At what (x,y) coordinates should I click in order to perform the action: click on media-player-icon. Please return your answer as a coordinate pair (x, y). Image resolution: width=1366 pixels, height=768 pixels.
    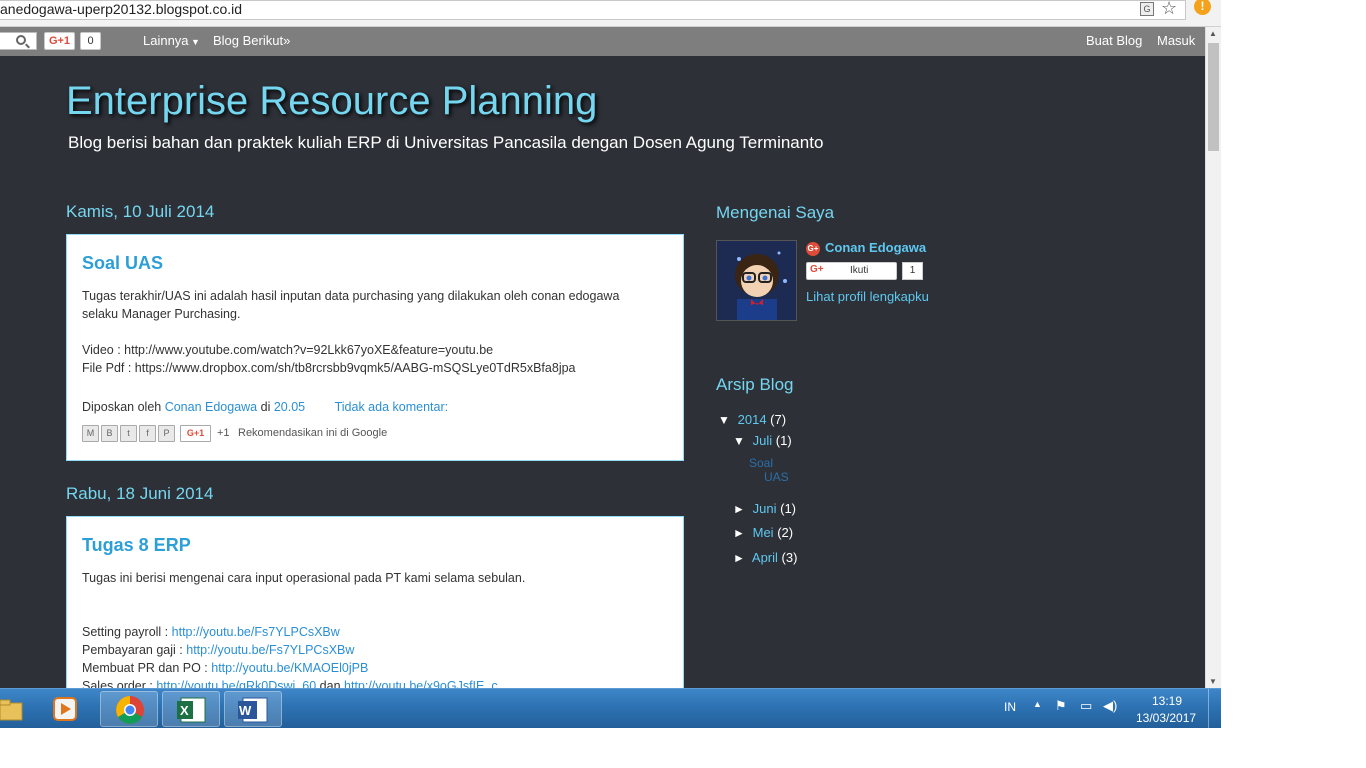
    Looking at the image, I should click on (65, 709).